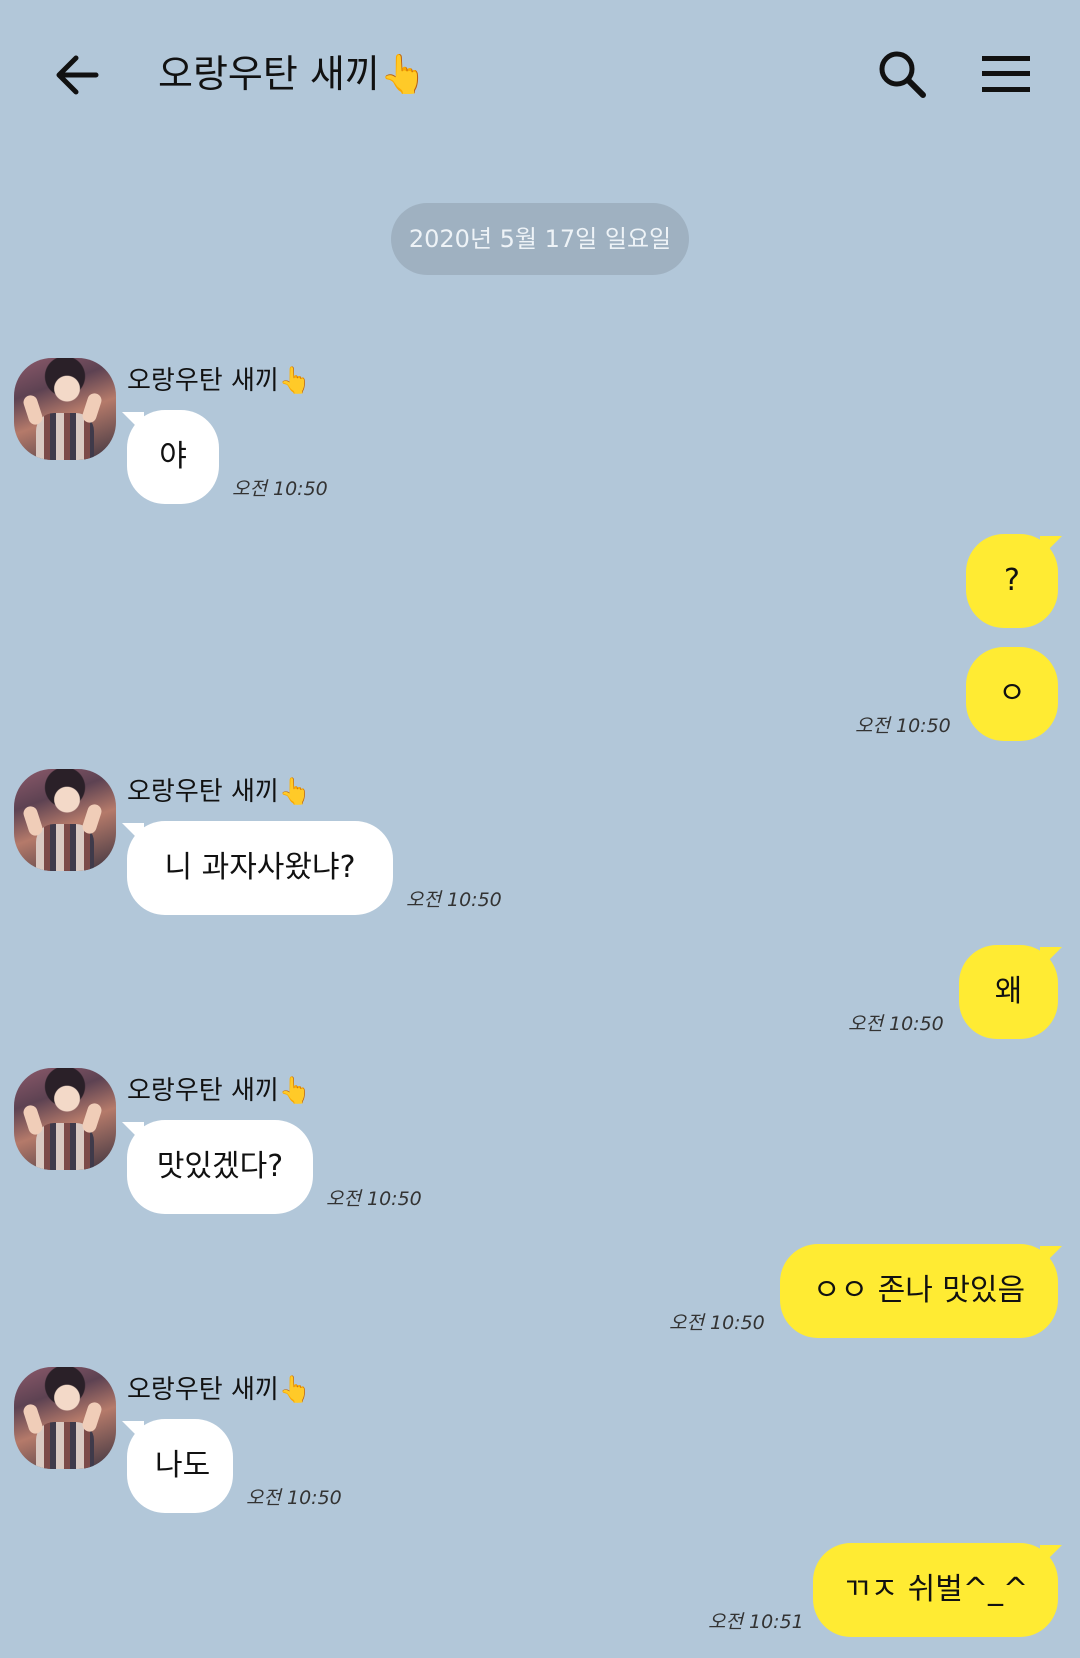 The height and width of the screenshot is (1658, 1080). What do you see at coordinates (1012, 581) in the screenshot?
I see `message-bubble: ?` at bounding box center [1012, 581].